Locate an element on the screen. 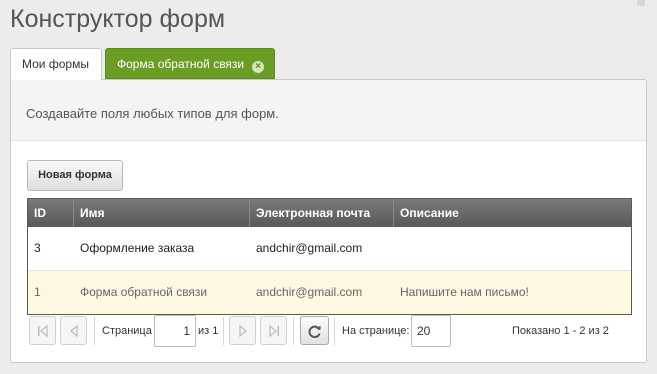  corner-handle is located at coordinates (641, 3).